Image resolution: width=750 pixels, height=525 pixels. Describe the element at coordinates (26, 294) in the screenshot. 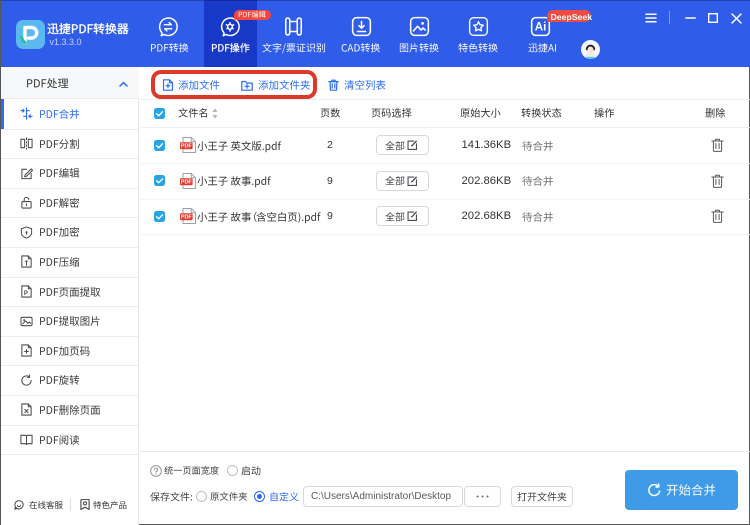

I see `svg-text: P` at that location.